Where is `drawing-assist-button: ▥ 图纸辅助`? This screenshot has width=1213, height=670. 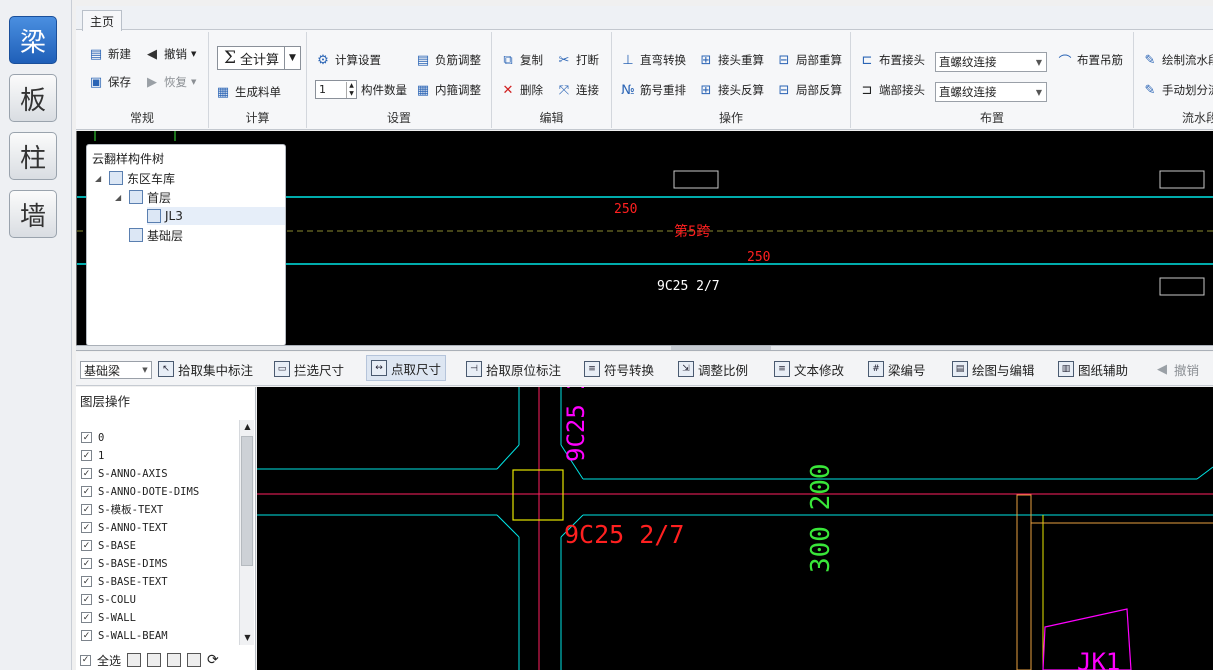
drawing-assist-button: ▥ 图纸辅助 is located at coordinates (1093, 369).